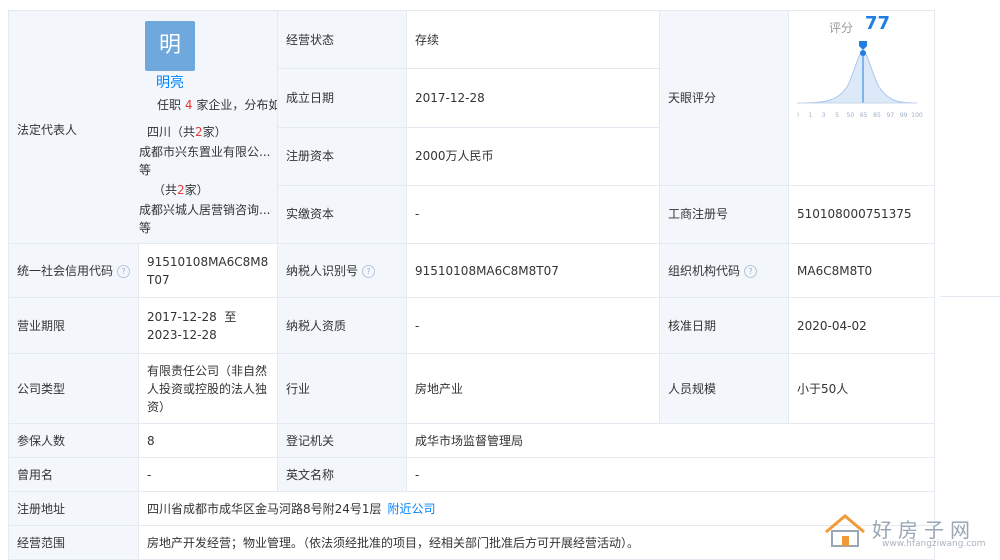  What do you see at coordinates (533, 214) in the screenshot?
I see `paid-value: -` at bounding box center [533, 214].